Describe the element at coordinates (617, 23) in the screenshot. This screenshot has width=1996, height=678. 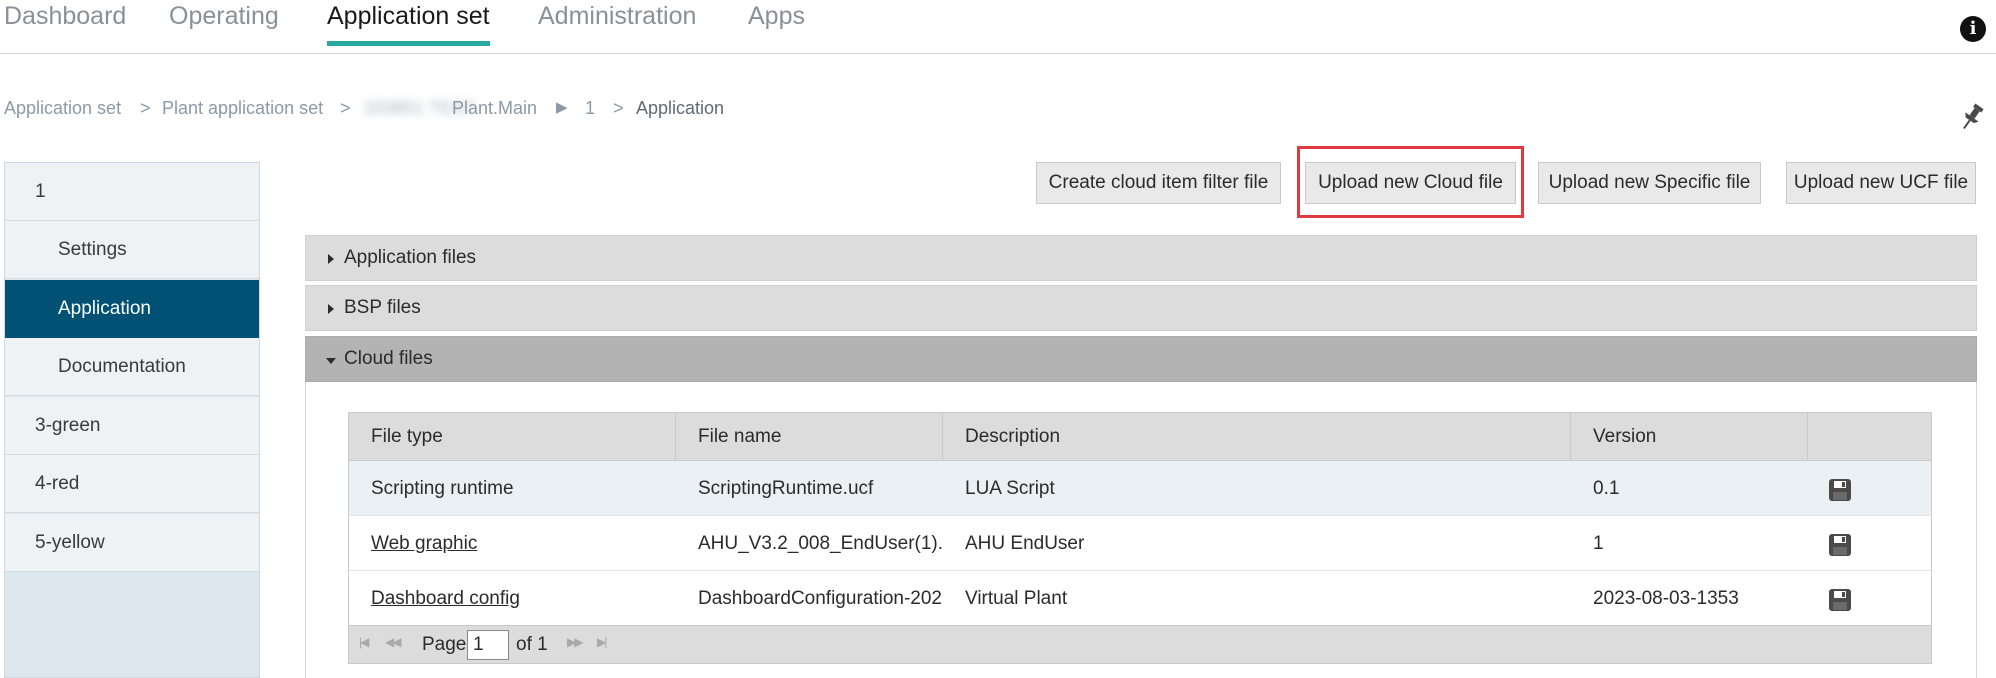
I see `tab-administration: Administration` at that location.